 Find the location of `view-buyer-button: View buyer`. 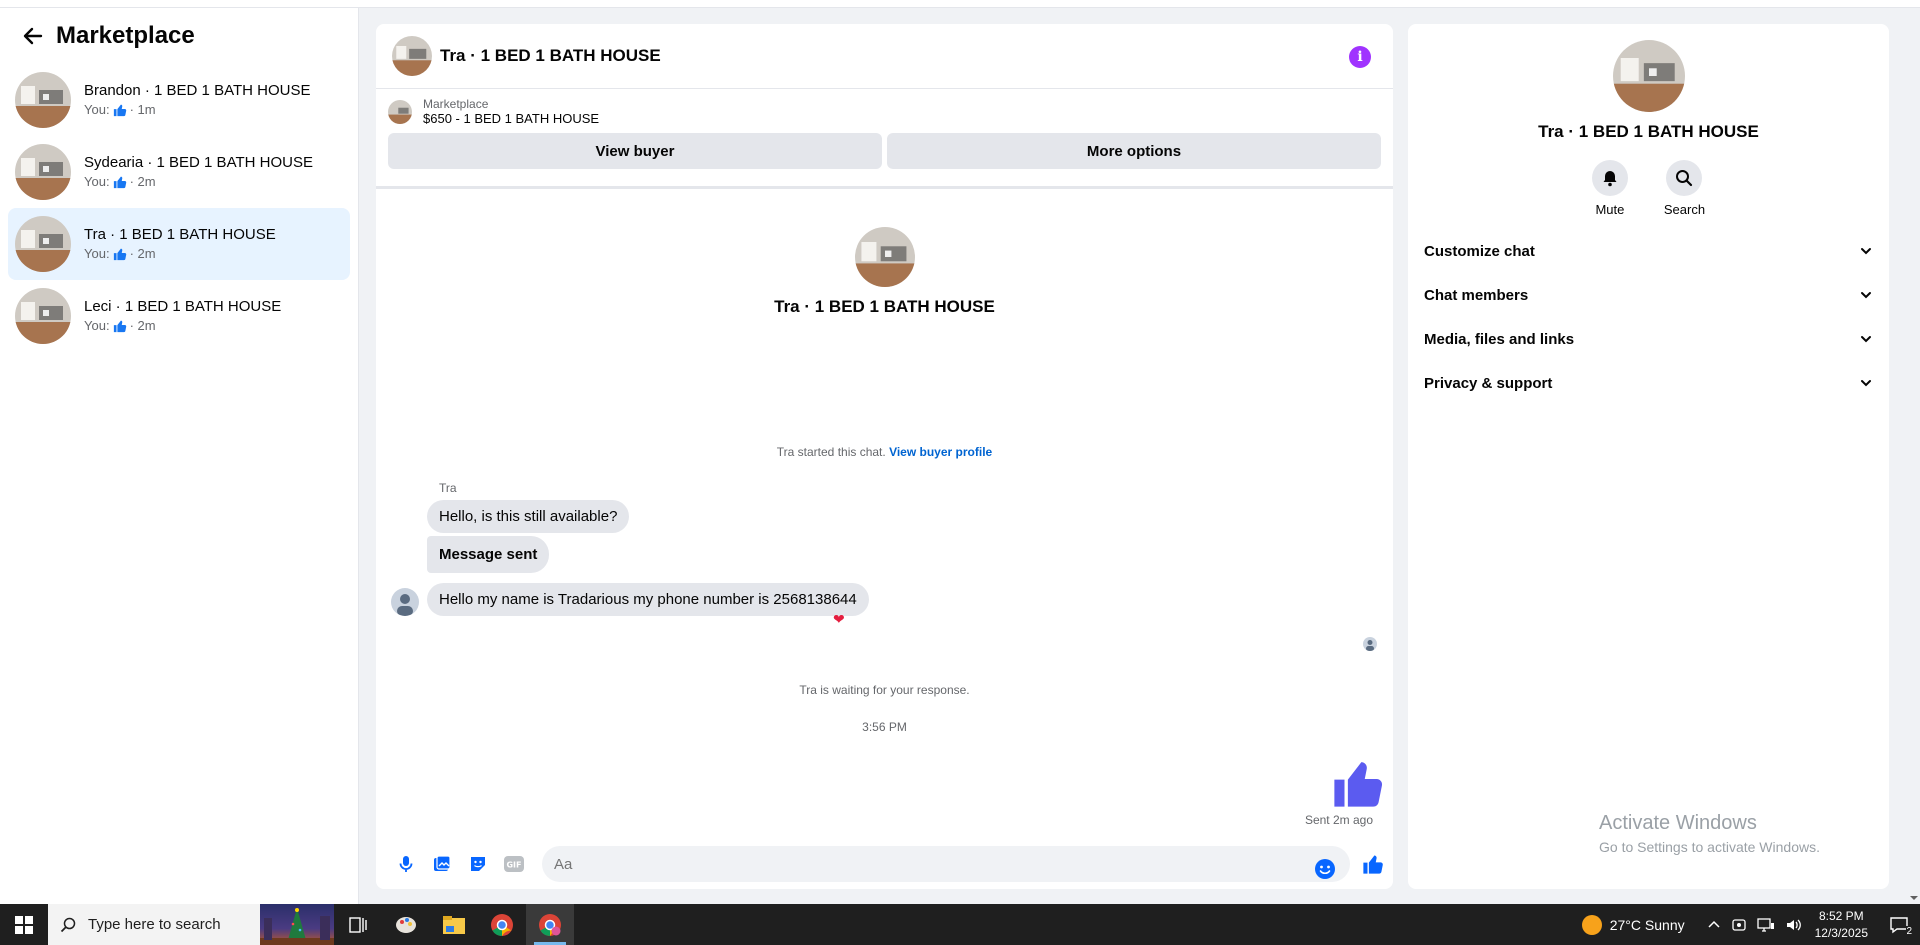

view-buyer-button: View buyer is located at coordinates (635, 151).